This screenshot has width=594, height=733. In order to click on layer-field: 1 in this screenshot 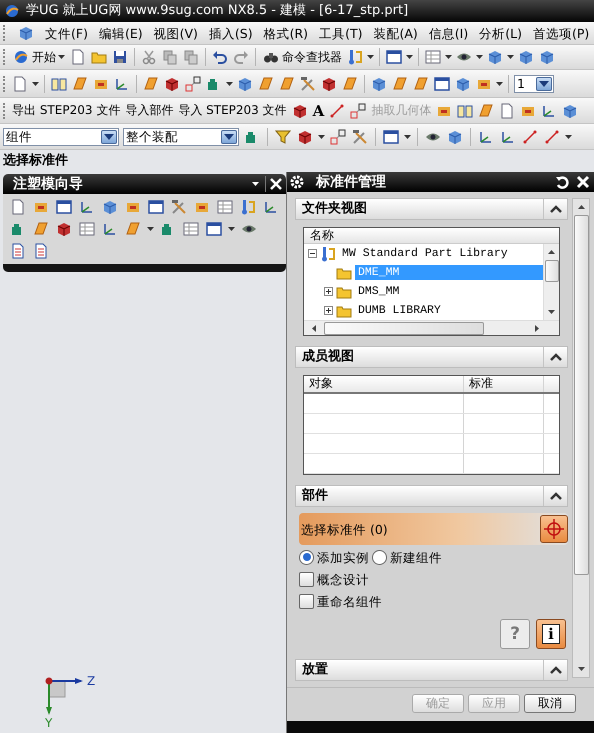, I will do `click(534, 83)`.